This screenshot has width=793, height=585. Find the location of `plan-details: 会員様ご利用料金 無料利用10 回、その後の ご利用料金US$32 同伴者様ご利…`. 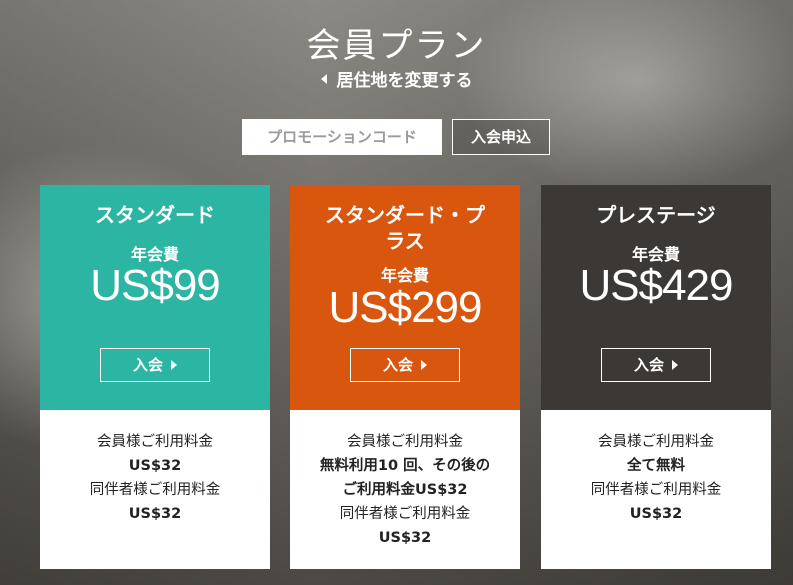

plan-details: 会員様ご利用料金 無料利用10 回、その後の ご利用料金US$32 同伴者様ご利… is located at coordinates (405, 489).